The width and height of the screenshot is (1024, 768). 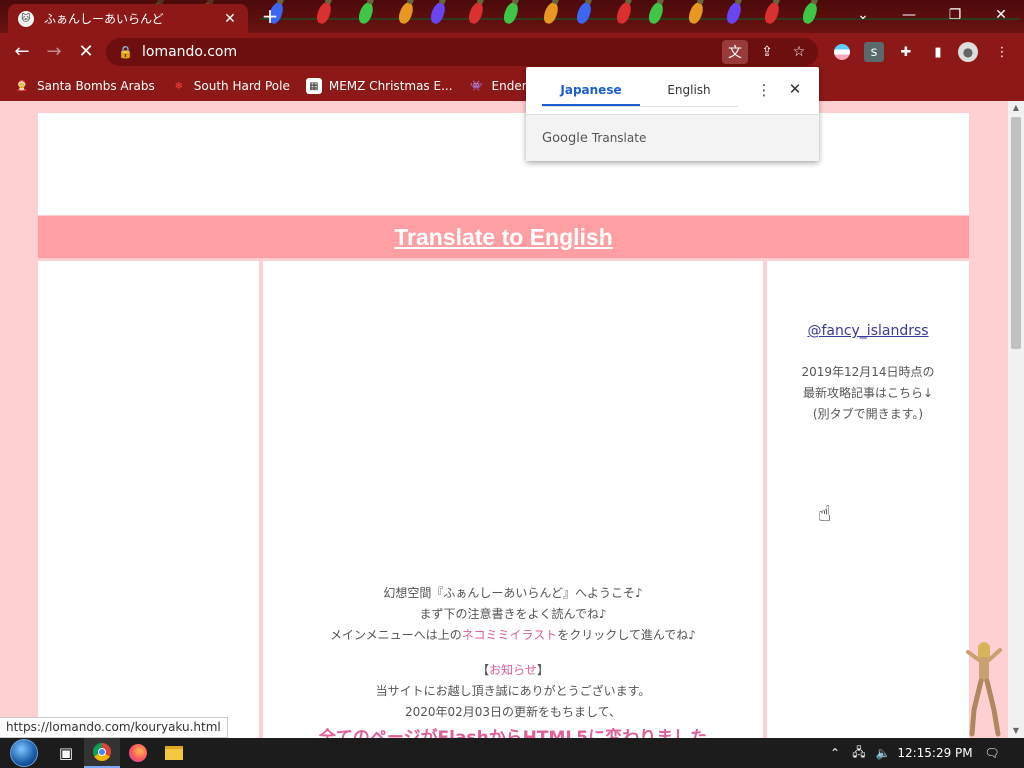 What do you see at coordinates (503, 164) in the screenshot?
I see `site-header` at bounding box center [503, 164].